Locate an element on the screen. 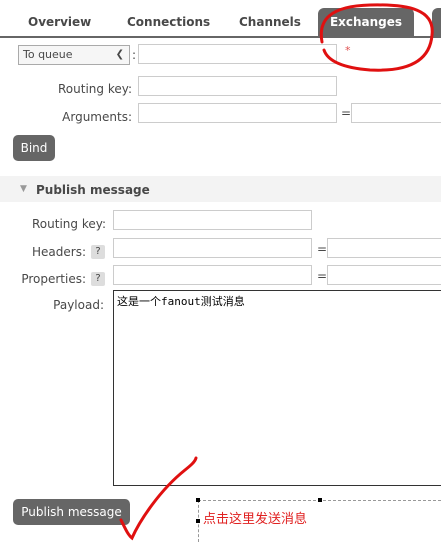  bind-button: Bind is located at coordinates (34, 148).